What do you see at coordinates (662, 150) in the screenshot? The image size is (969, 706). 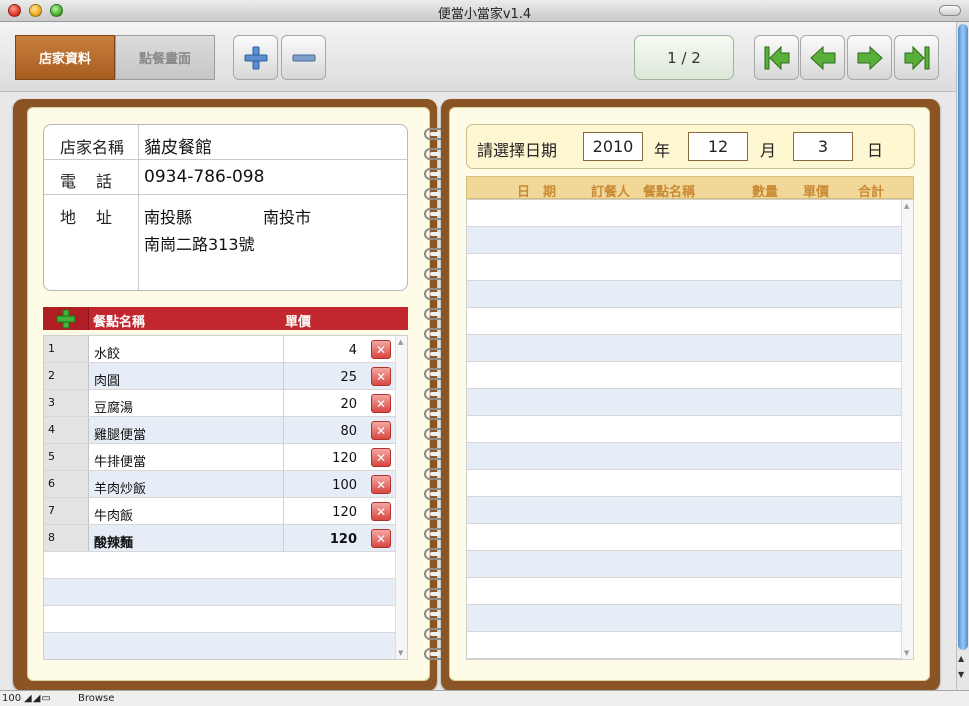 I see `year-label: 年` at bounding box center [662, 150].